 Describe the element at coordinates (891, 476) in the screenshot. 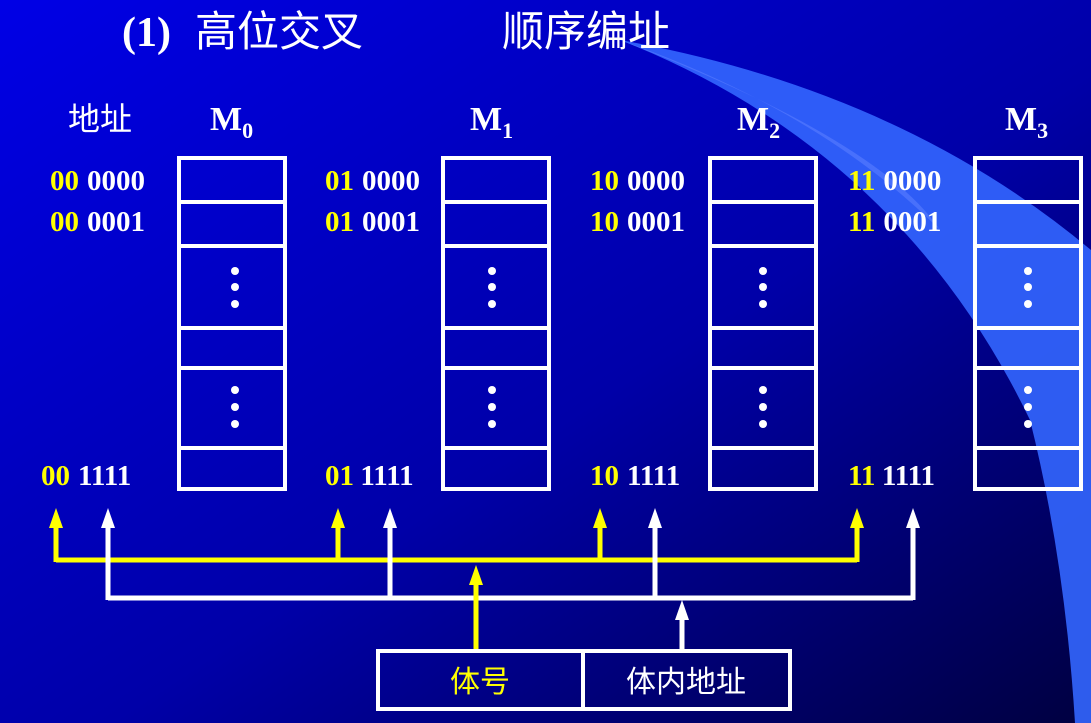

I see `cell-address: 11 1111` at that location.